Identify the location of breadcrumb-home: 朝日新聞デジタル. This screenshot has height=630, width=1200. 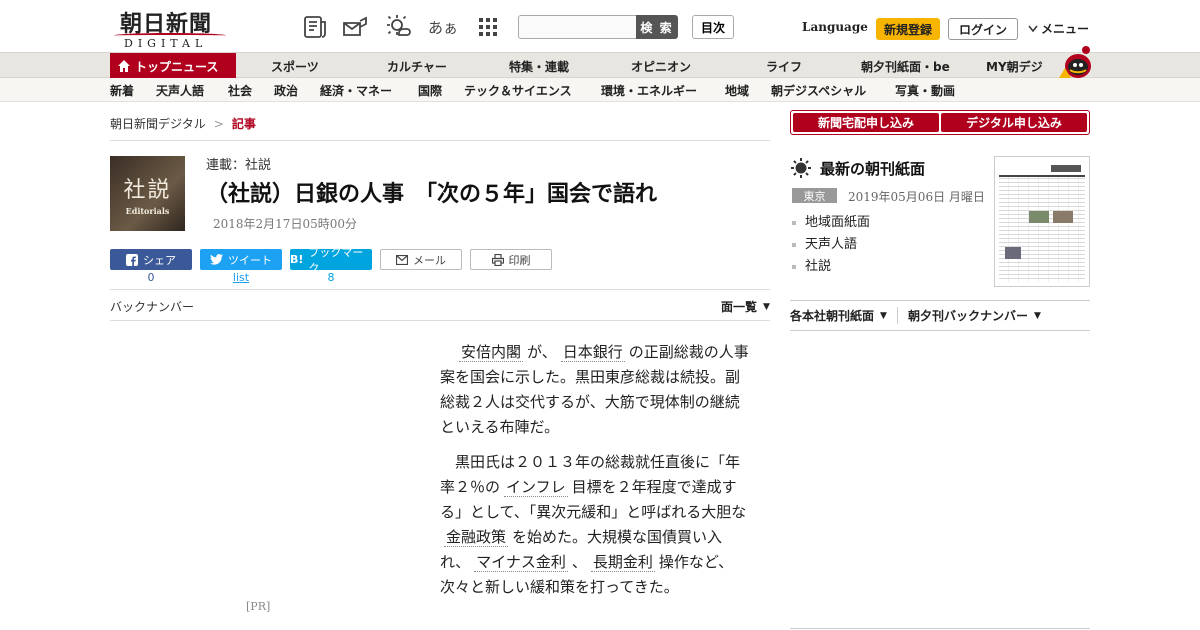
(158, 123).